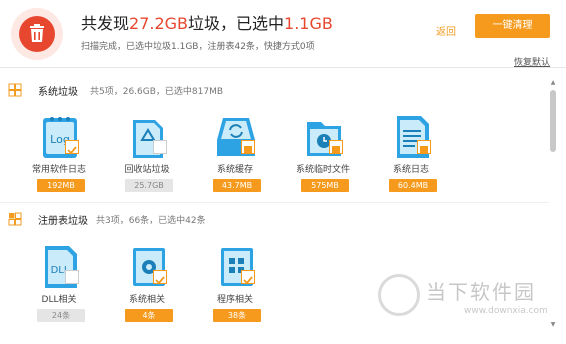 The width and height of the screenshot is (566, 344). Describe the element at coordinates (61, 185) in the screenshot. I see `item-size-badge: 192MB` at that location.